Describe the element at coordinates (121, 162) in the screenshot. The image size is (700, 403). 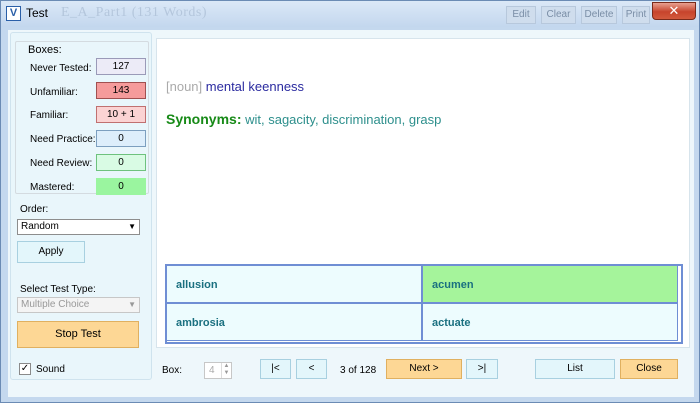
I see `need-review-count: 0` at that location.